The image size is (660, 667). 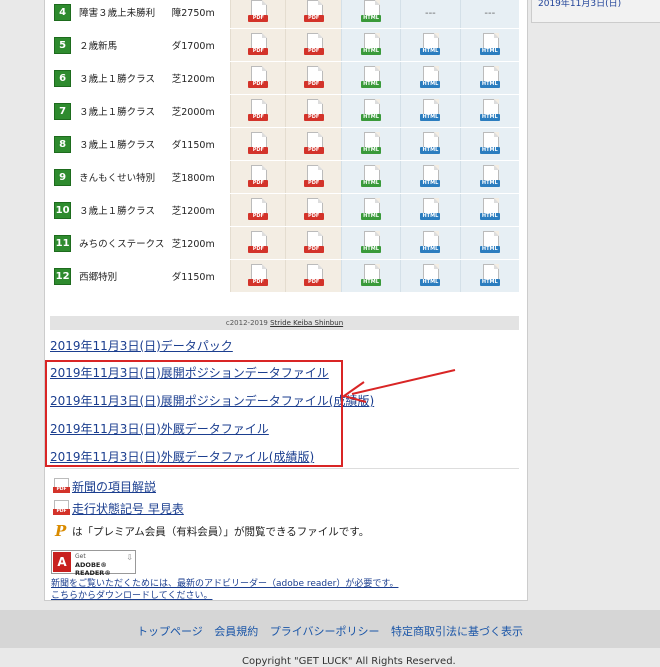 I want to click on run-symbol-link: 走行状態記号 早見表, so click(x=128, y=508).